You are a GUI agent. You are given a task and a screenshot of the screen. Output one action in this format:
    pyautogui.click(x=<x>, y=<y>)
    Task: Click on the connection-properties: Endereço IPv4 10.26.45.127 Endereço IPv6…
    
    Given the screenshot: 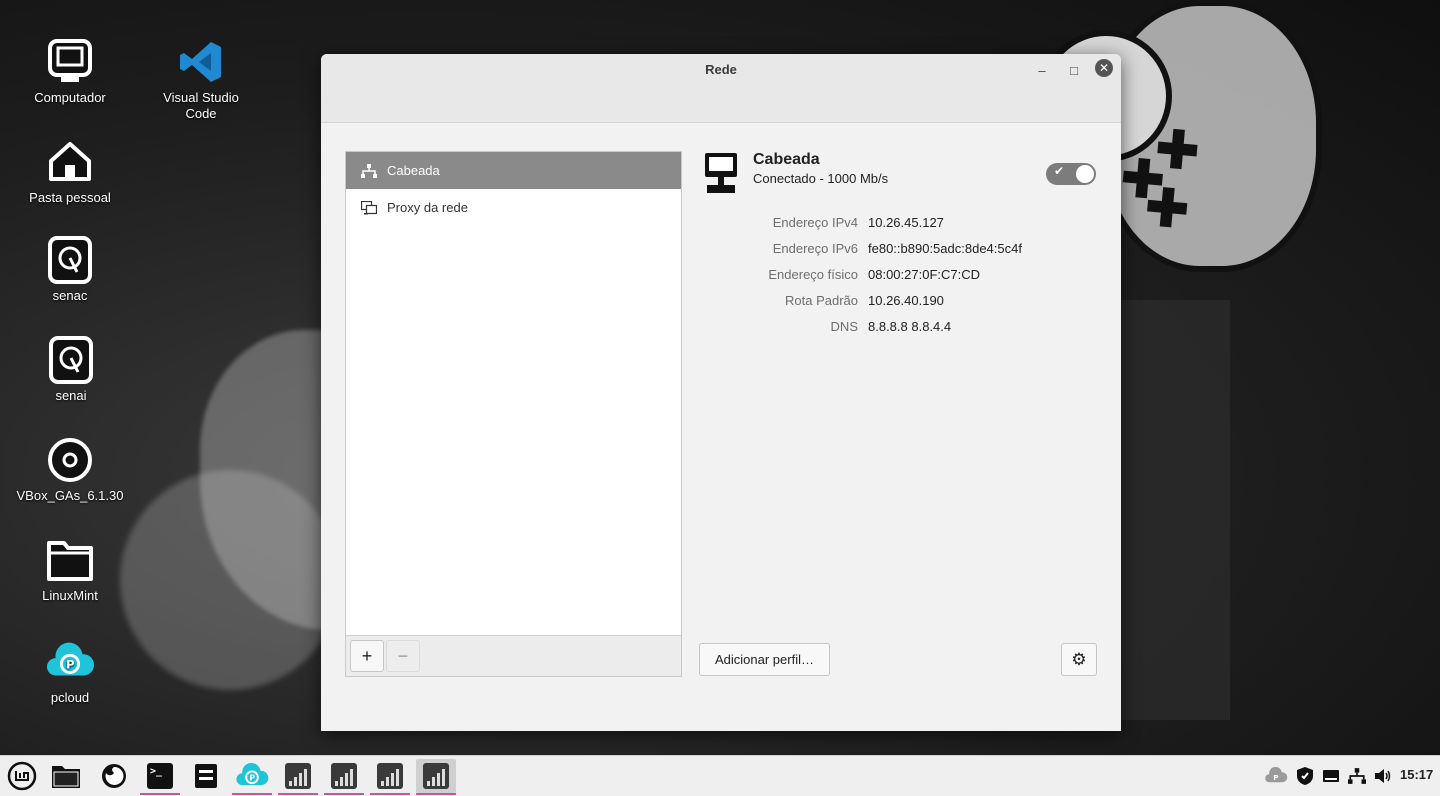 What is the action you would take?
    pyautogui.click(x=899, y=274)
    